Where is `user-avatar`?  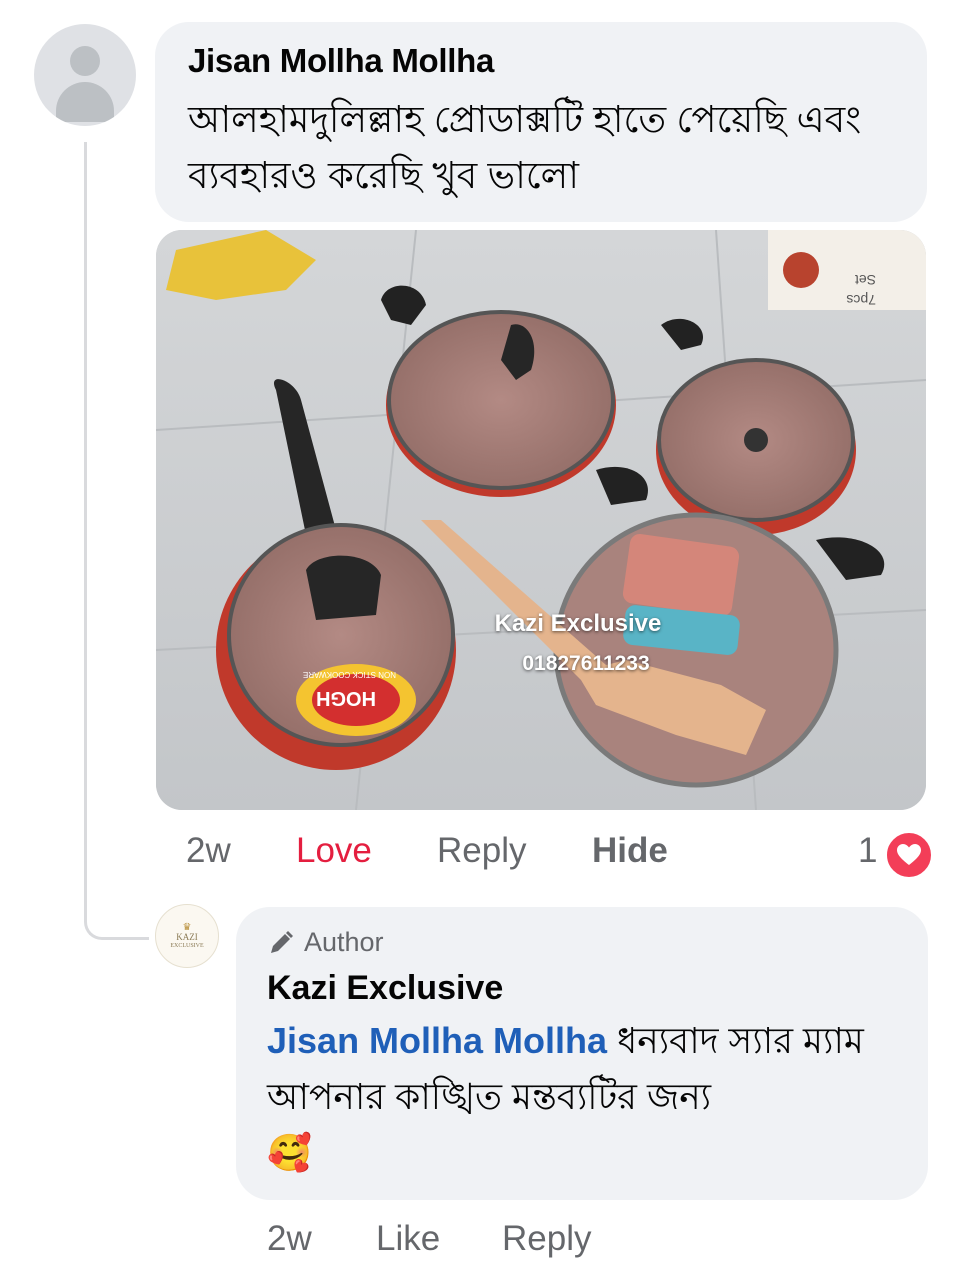 user-avatar is located at coordinates (85, 75).